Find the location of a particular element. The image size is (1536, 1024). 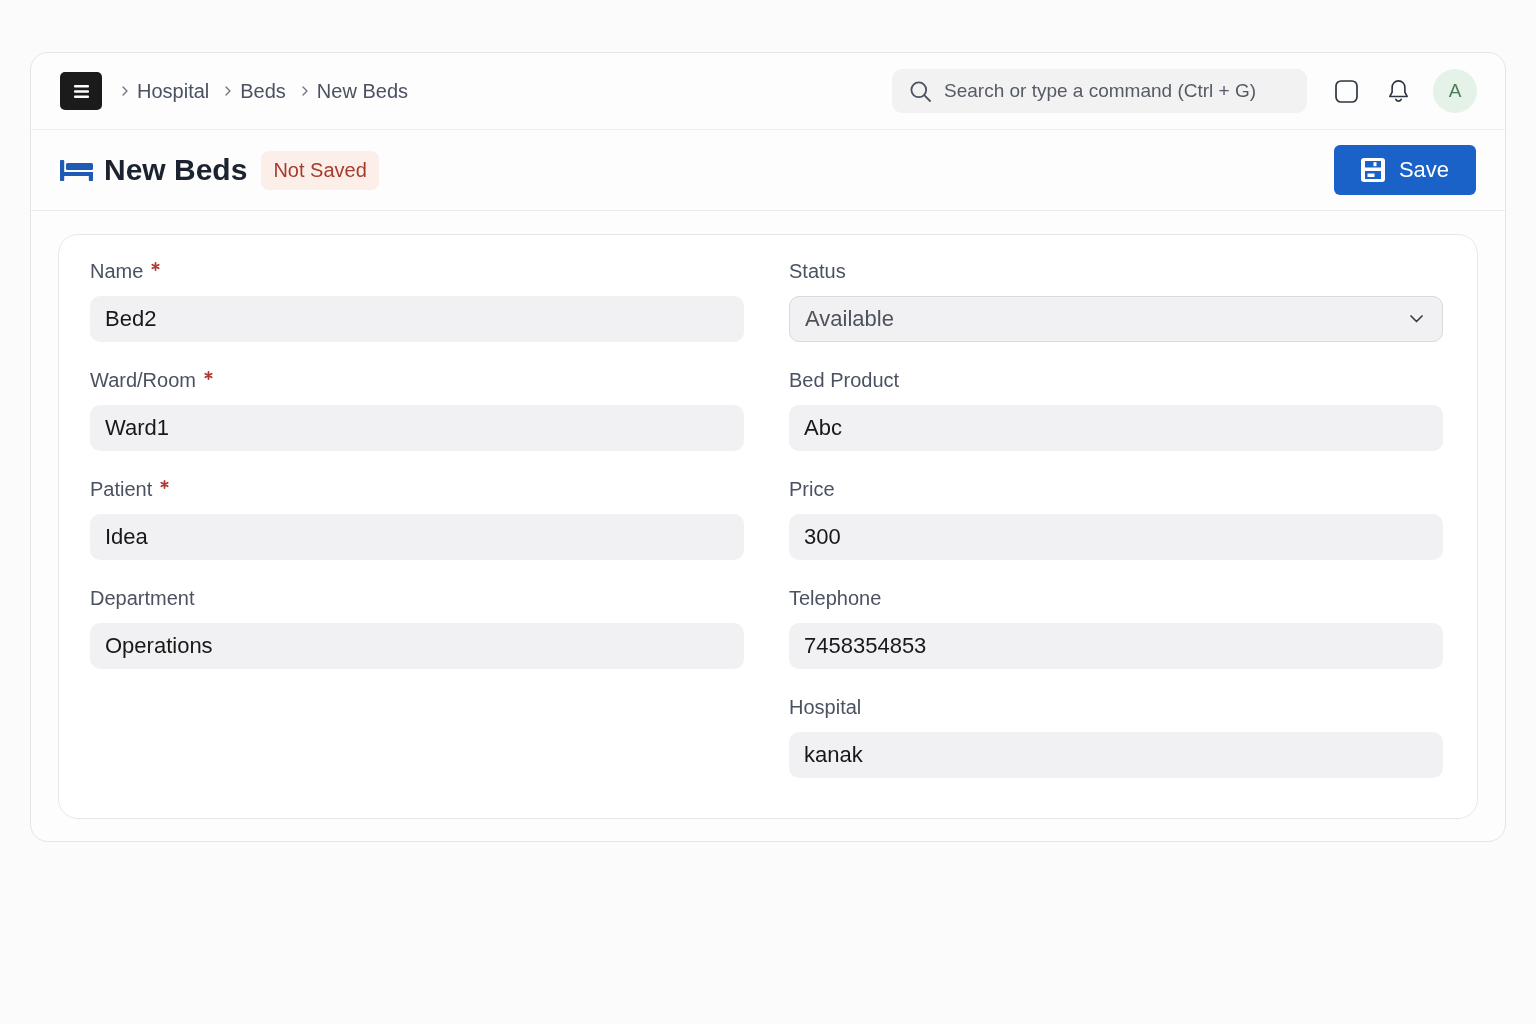

notification-bell-icon is located at coordinates (1398, 91).